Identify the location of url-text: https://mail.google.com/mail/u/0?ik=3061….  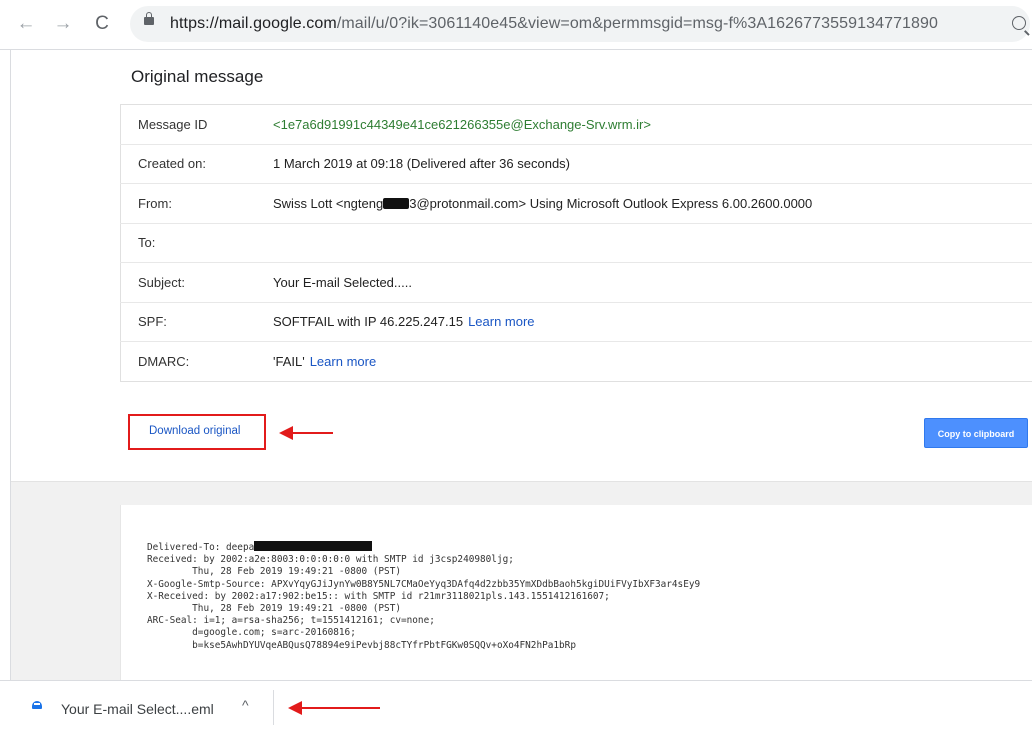
(554, 24).